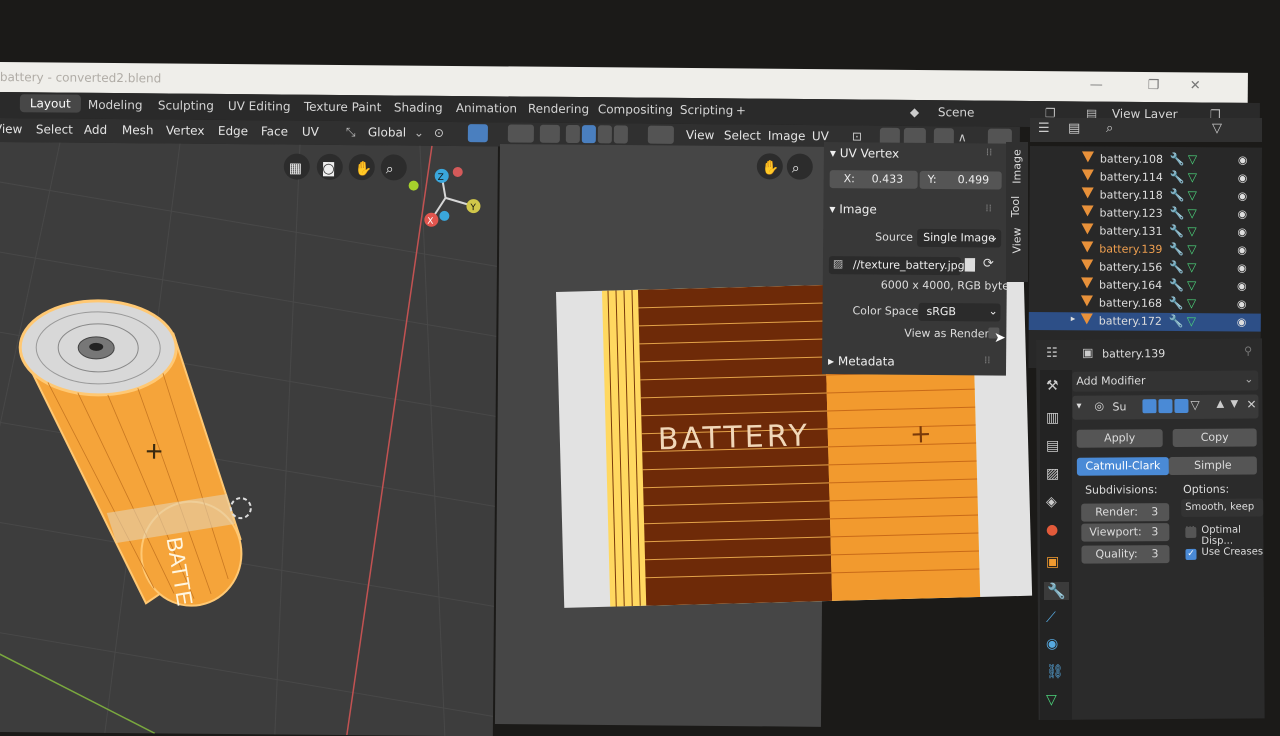 The height and width of the screenshot is (736, 1280). What do you see at coordinates (1191, 532) in the screenshot?
I see `optimal-display-checkbox` at bounding box center [1191, 532].